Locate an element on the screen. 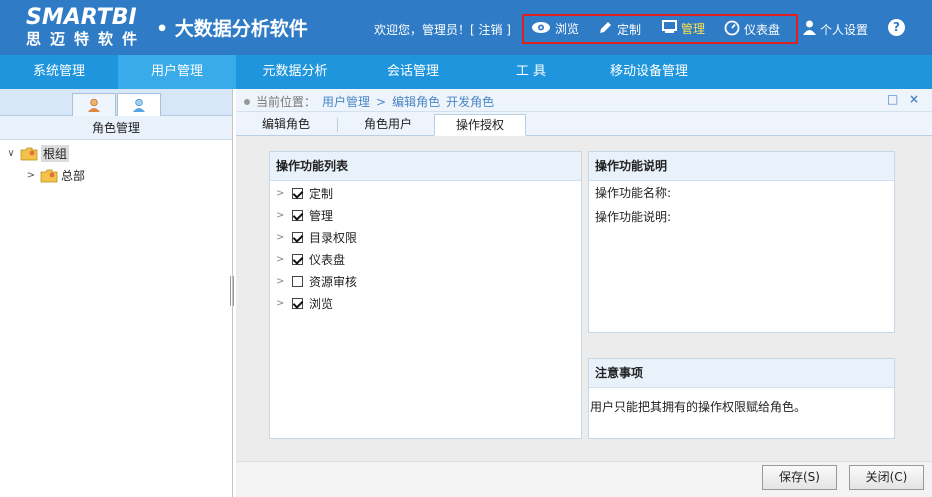 The height and width of the screenshot is (497, 932). func-name-label: 操作功能名称: is located at coordinates (633, 193).